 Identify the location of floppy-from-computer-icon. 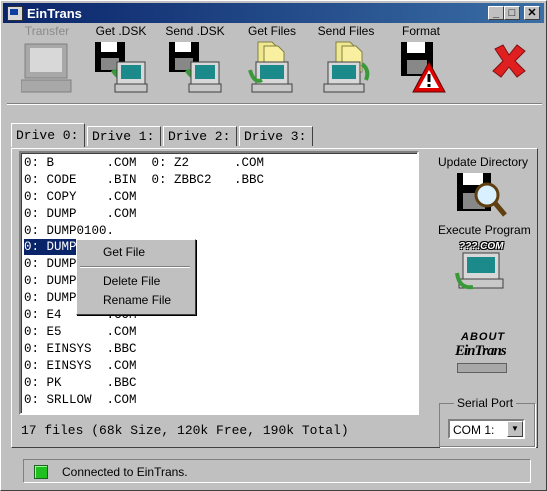
(195, 67).